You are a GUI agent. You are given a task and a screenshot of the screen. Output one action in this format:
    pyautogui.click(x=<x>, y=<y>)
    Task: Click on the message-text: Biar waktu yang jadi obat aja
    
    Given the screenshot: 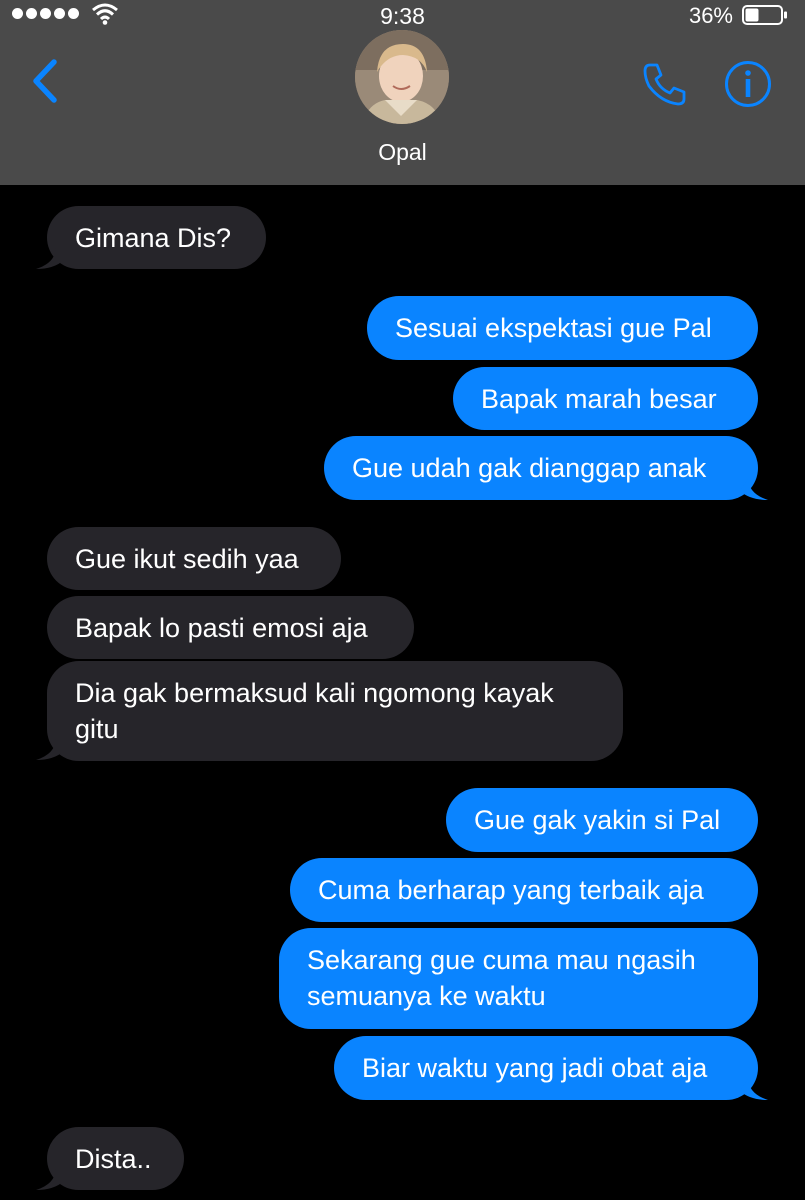 What is the action you would take?
    pyautogui.click(x=535, y=1068)
    